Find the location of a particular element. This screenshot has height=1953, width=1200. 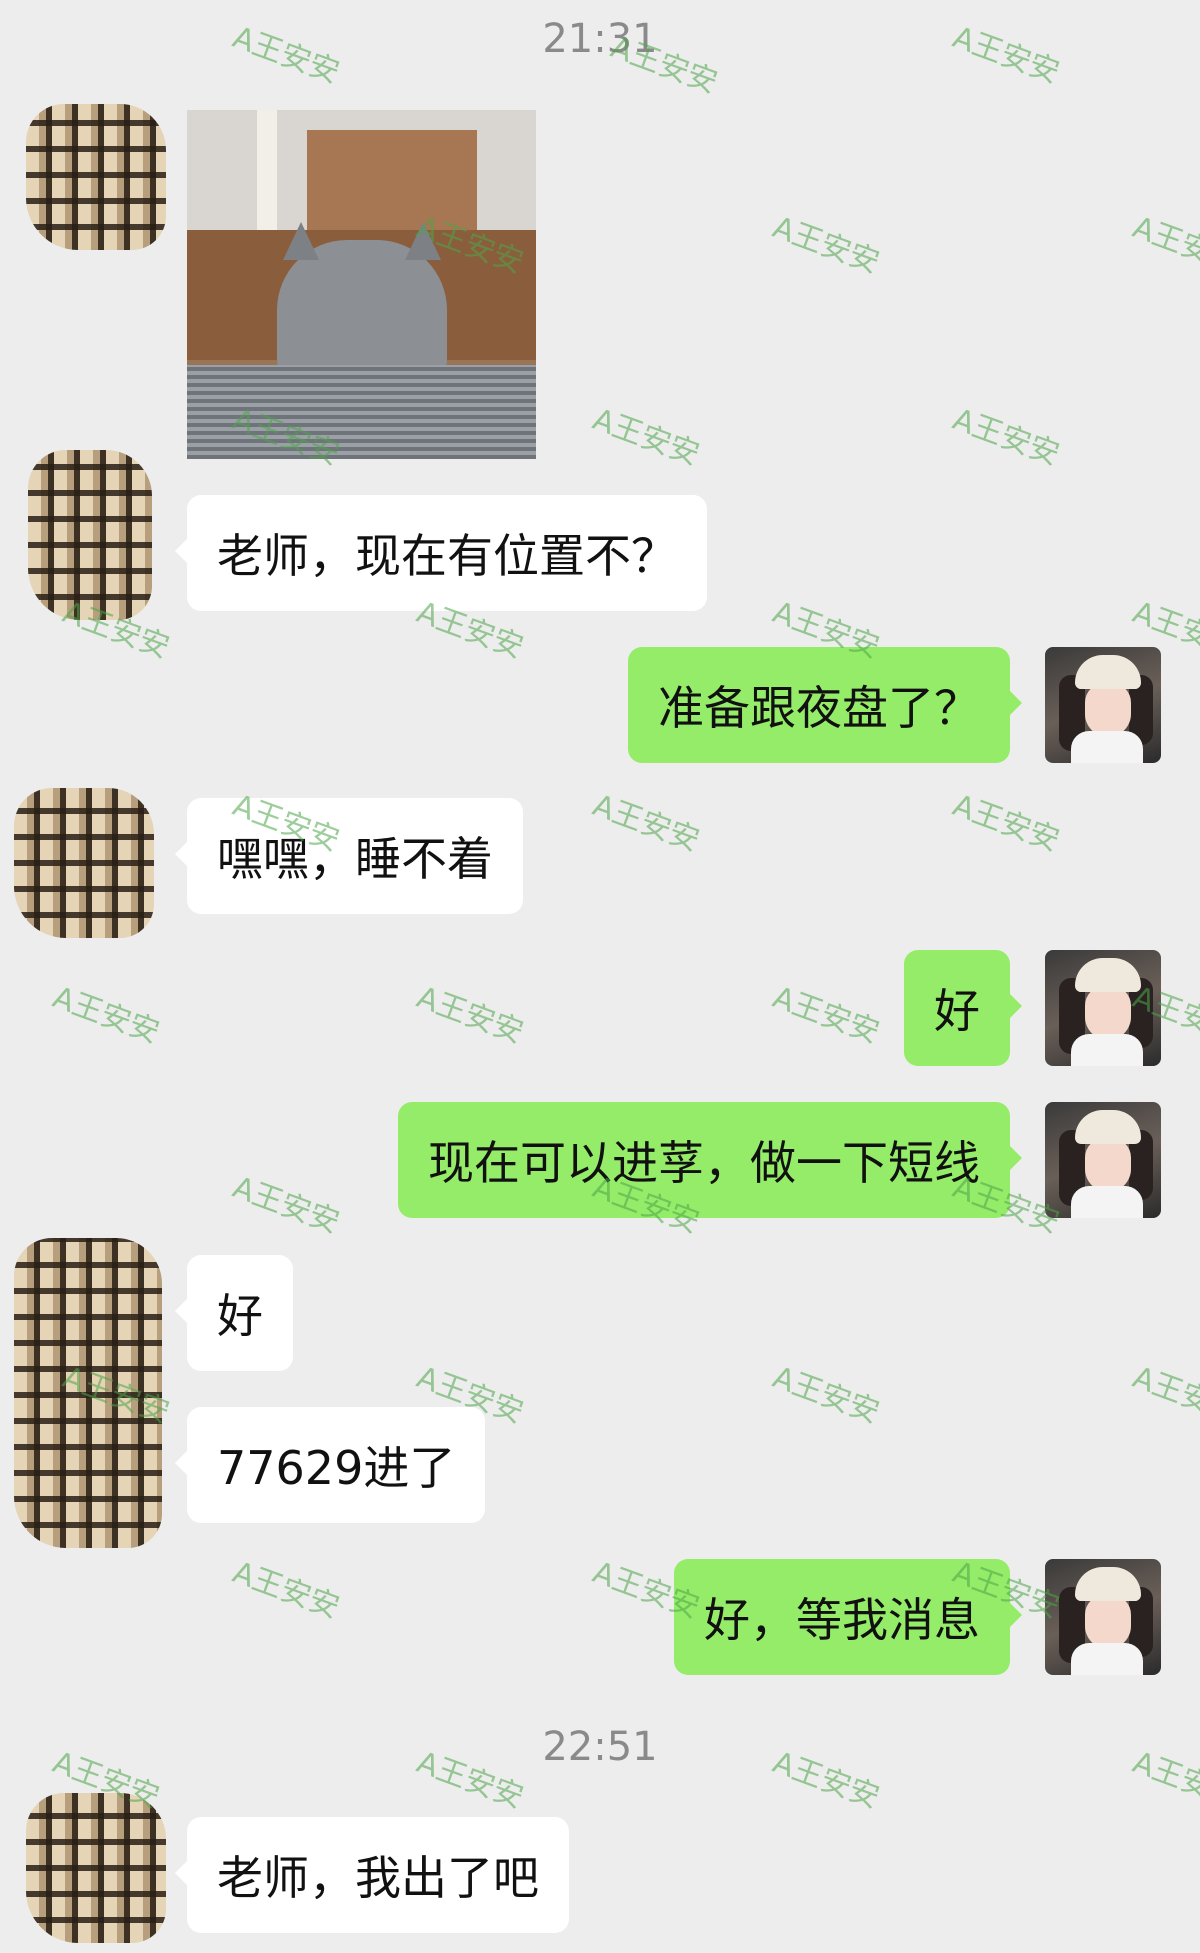

incoming-message: 77629进了 is located at coordinates (330, 1465).